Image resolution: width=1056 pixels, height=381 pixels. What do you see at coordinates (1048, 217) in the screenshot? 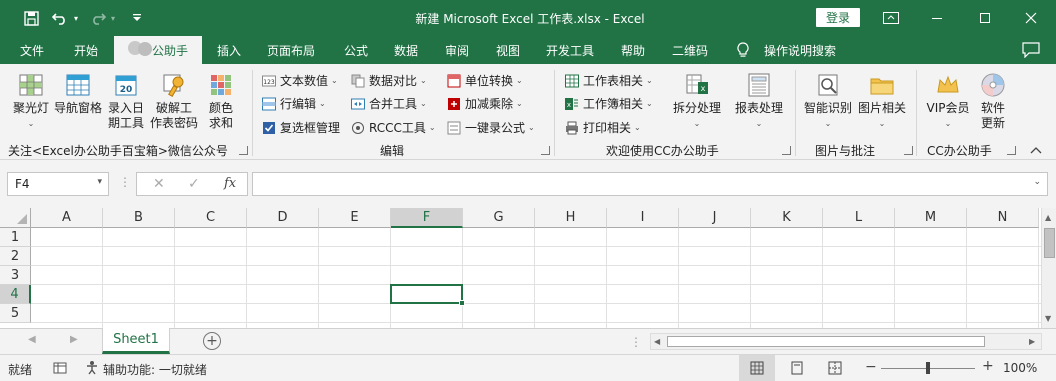
I see `scroll-up-icon: ▲` at bounding box center [1048, 217].